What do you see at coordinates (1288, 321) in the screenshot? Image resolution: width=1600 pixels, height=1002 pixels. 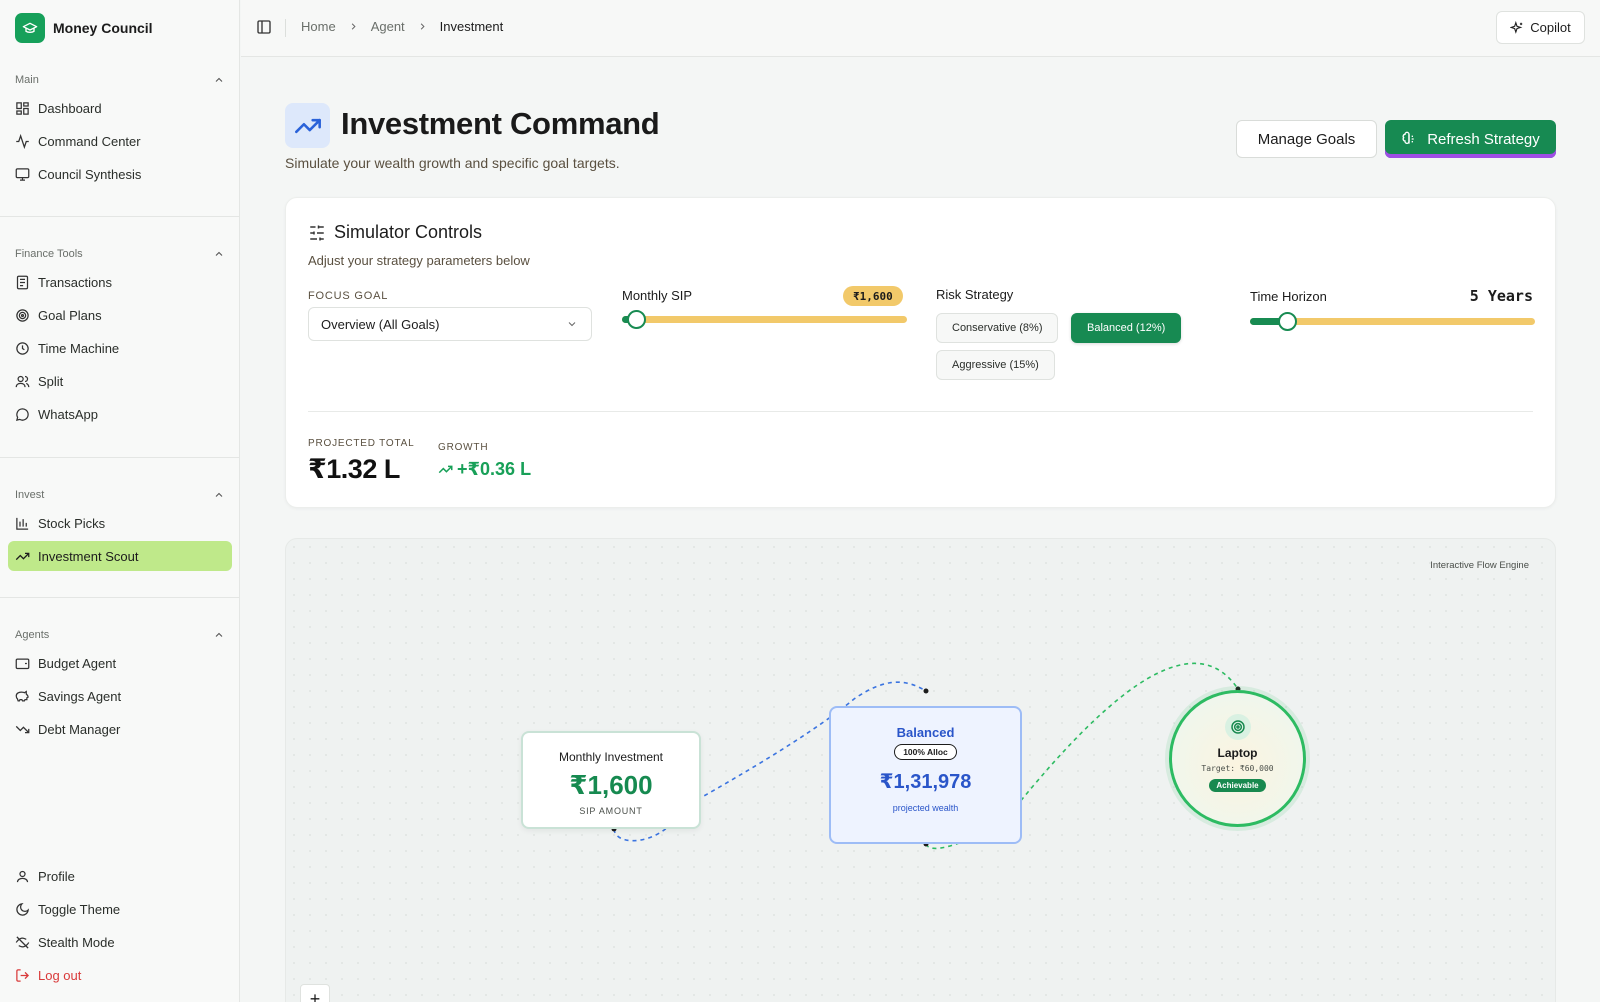 I see `time-horizon-slider-thumb` at bounding box center [1288, 321].